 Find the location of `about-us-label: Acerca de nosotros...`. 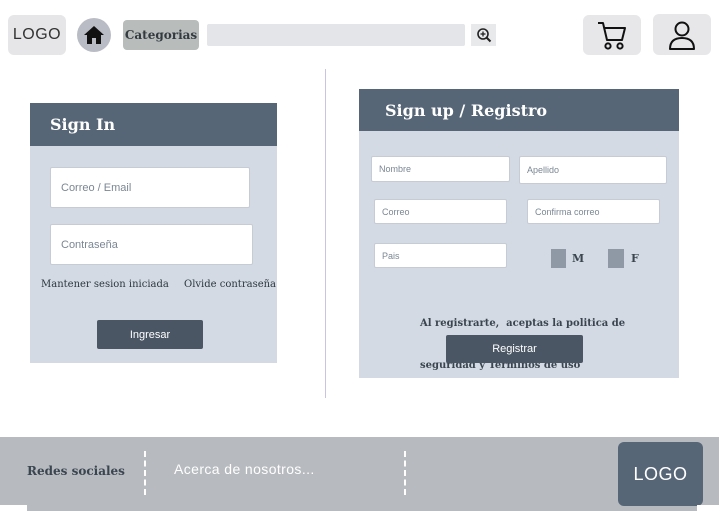

about-us-label: Acerca de nosotros... is located at coordinates (244, 469).